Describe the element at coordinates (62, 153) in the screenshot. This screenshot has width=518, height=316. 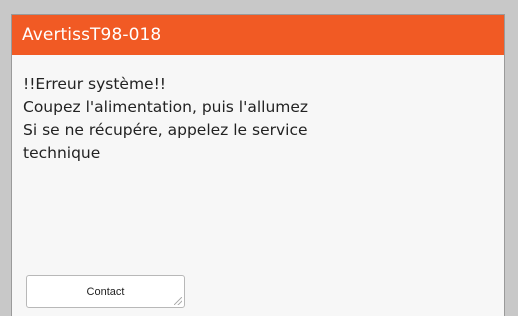
I see `error-instruction-line-3: technique` at that location.